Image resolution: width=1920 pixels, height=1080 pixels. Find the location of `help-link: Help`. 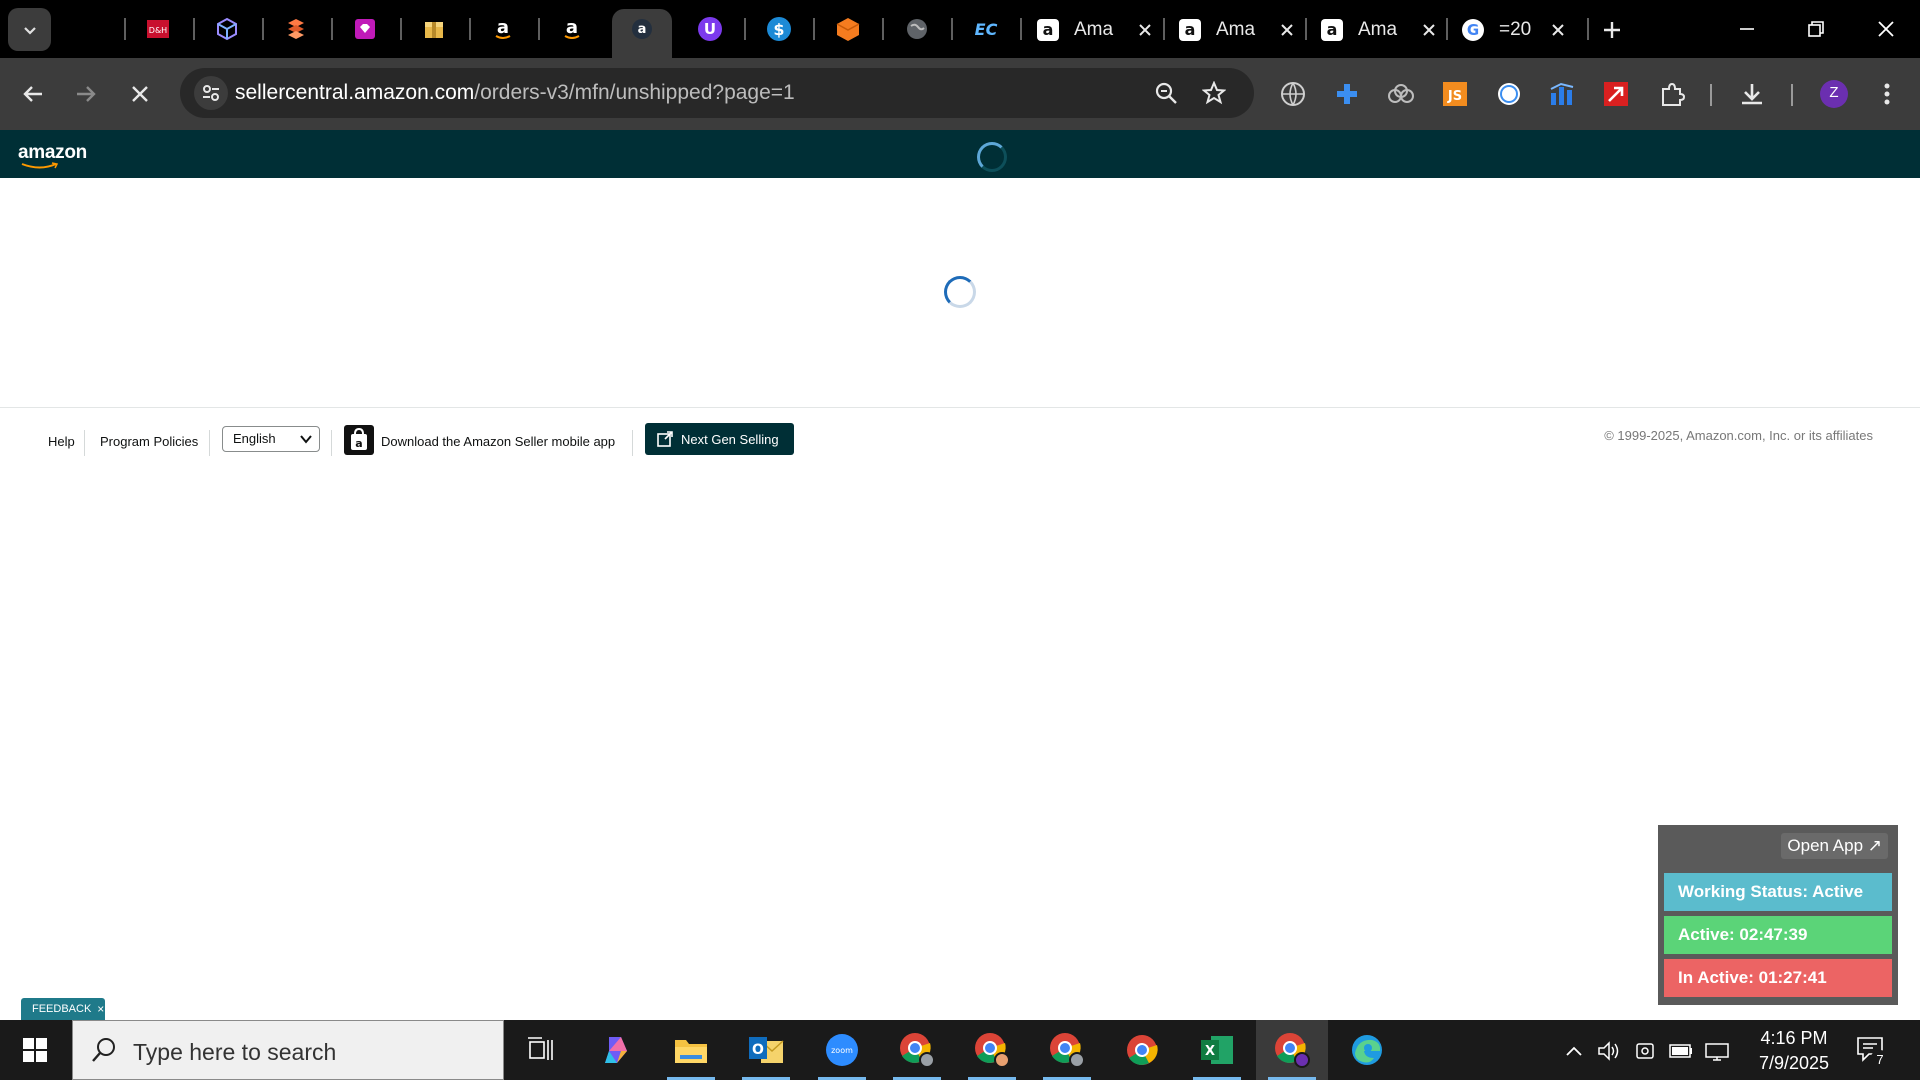

help-link: Help is located at coordinates (61, 441).